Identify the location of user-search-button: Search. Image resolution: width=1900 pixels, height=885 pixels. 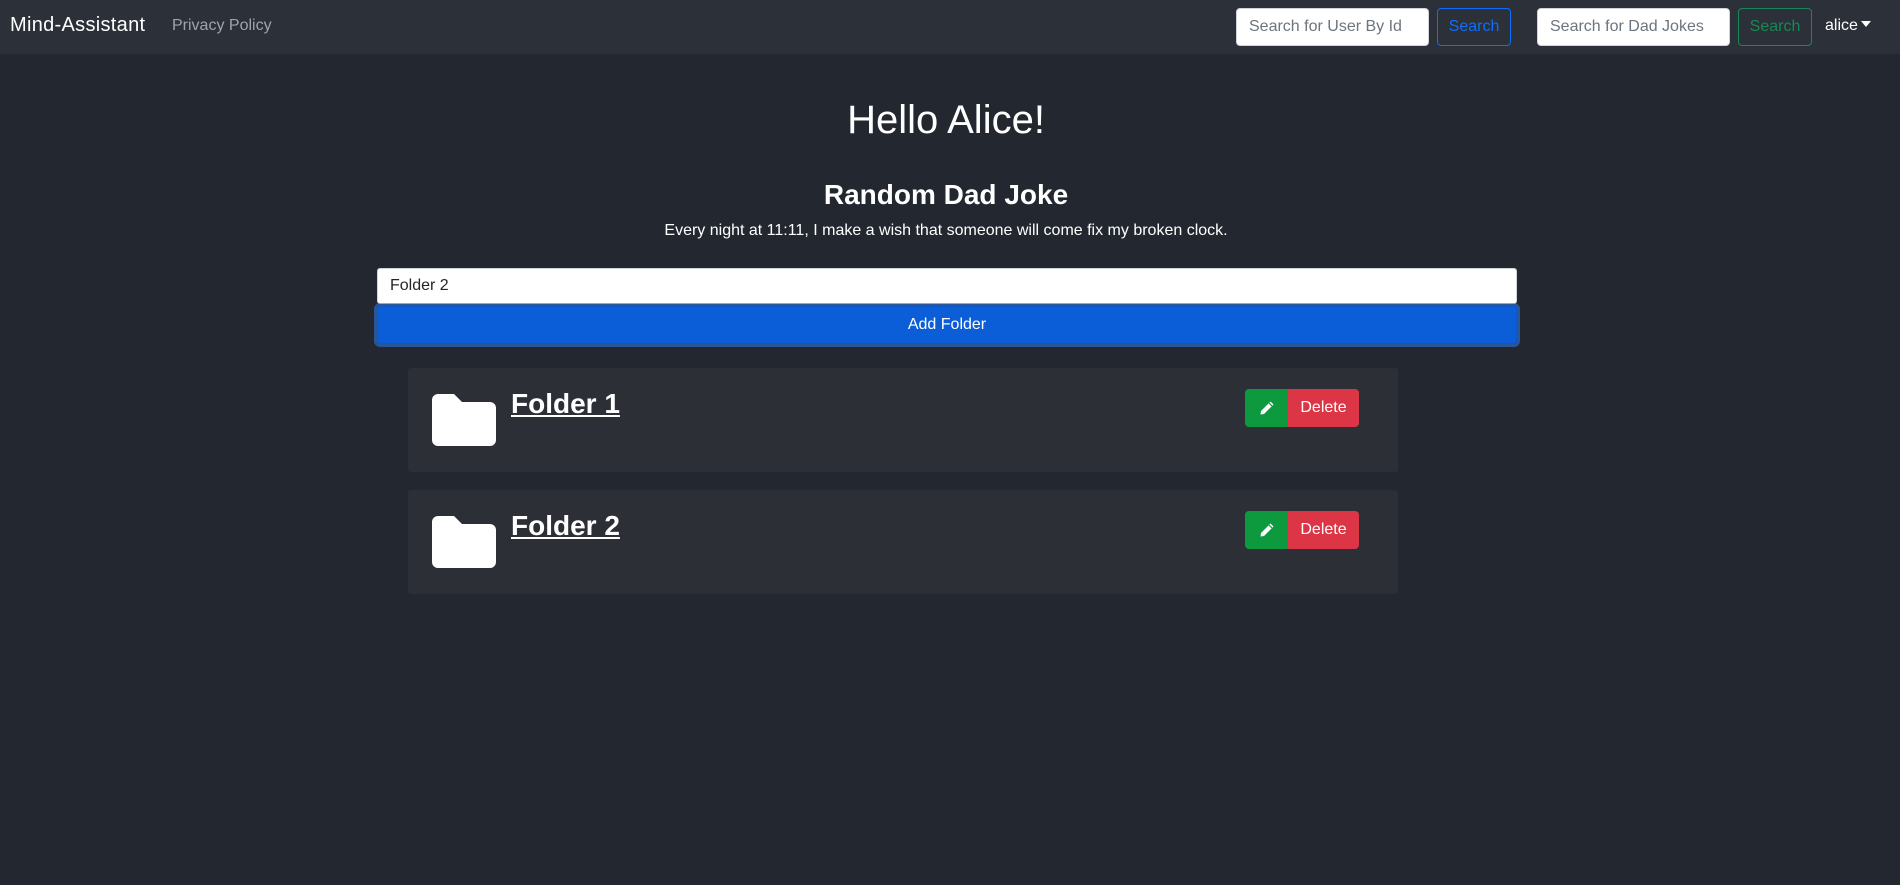
(1474, 27).